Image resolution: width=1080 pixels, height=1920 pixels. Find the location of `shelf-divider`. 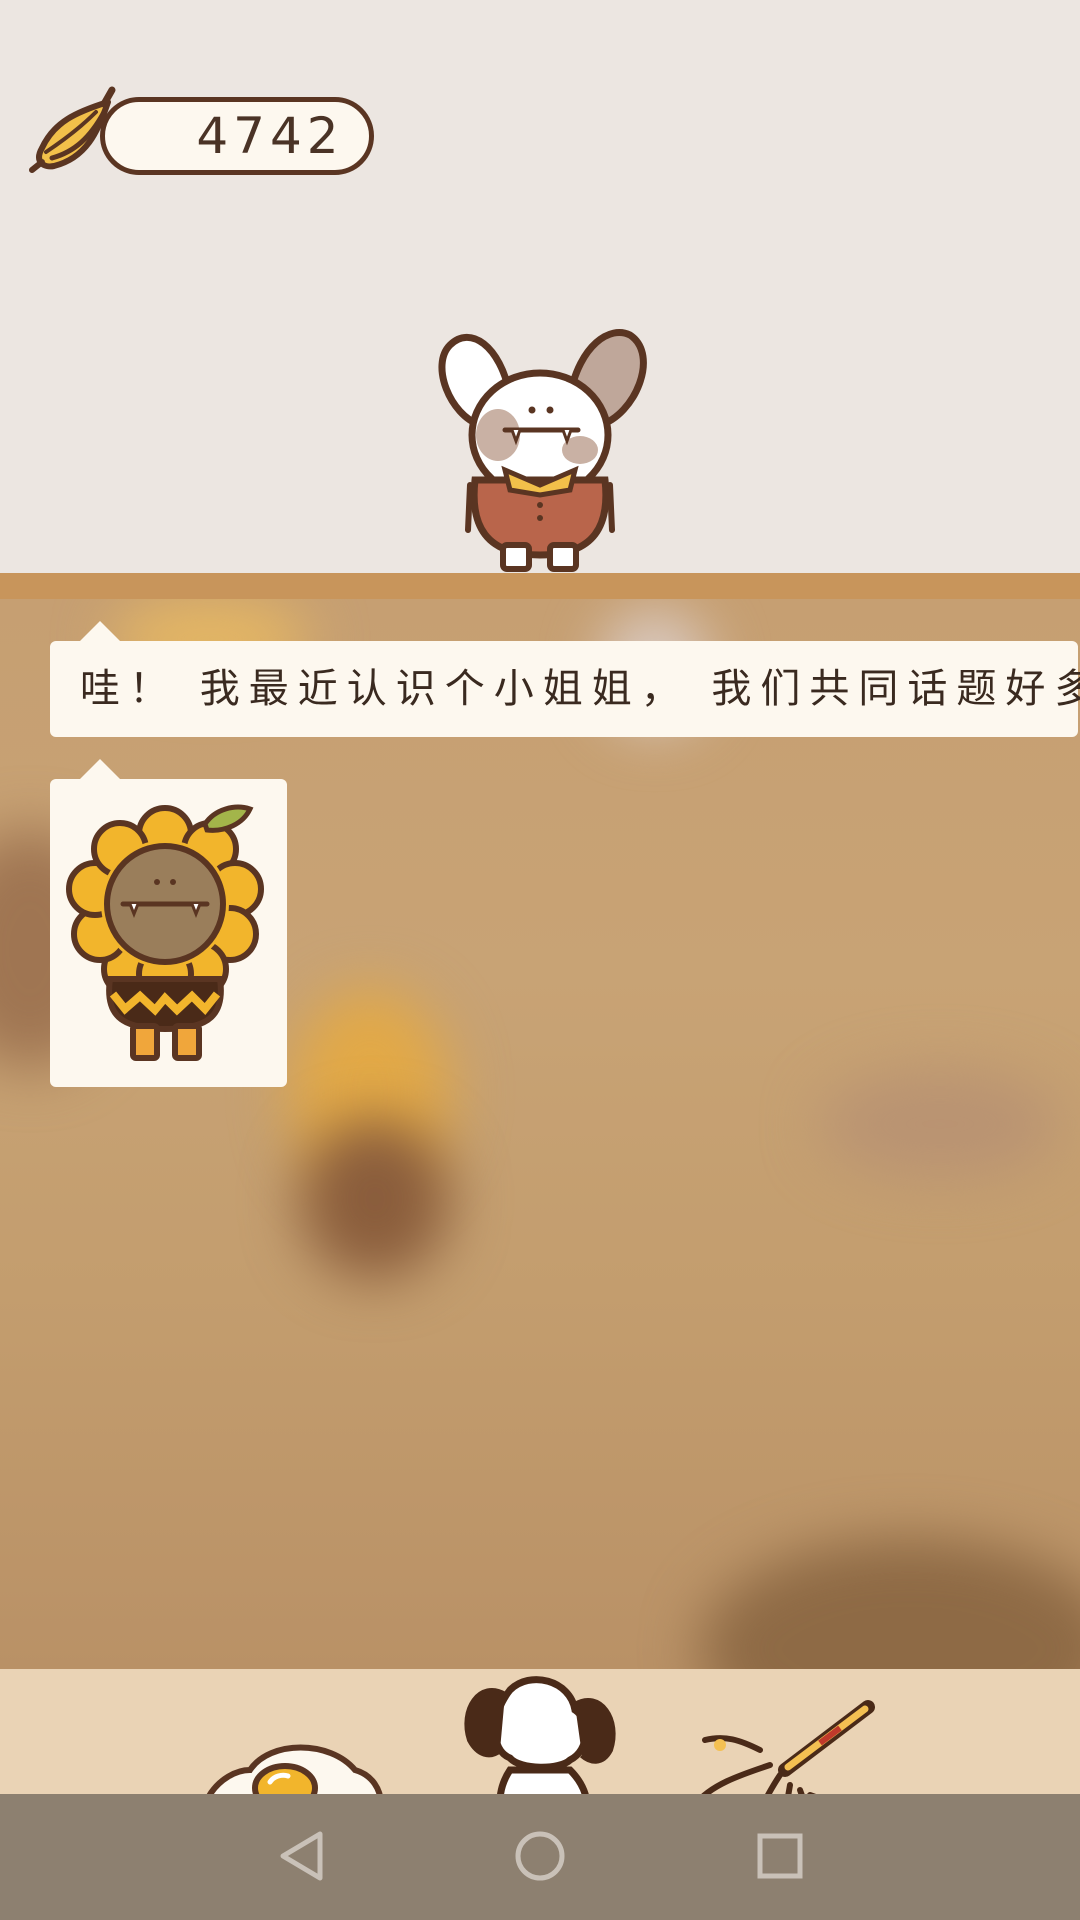

shelf-divider is located at coordinates (540, 586).